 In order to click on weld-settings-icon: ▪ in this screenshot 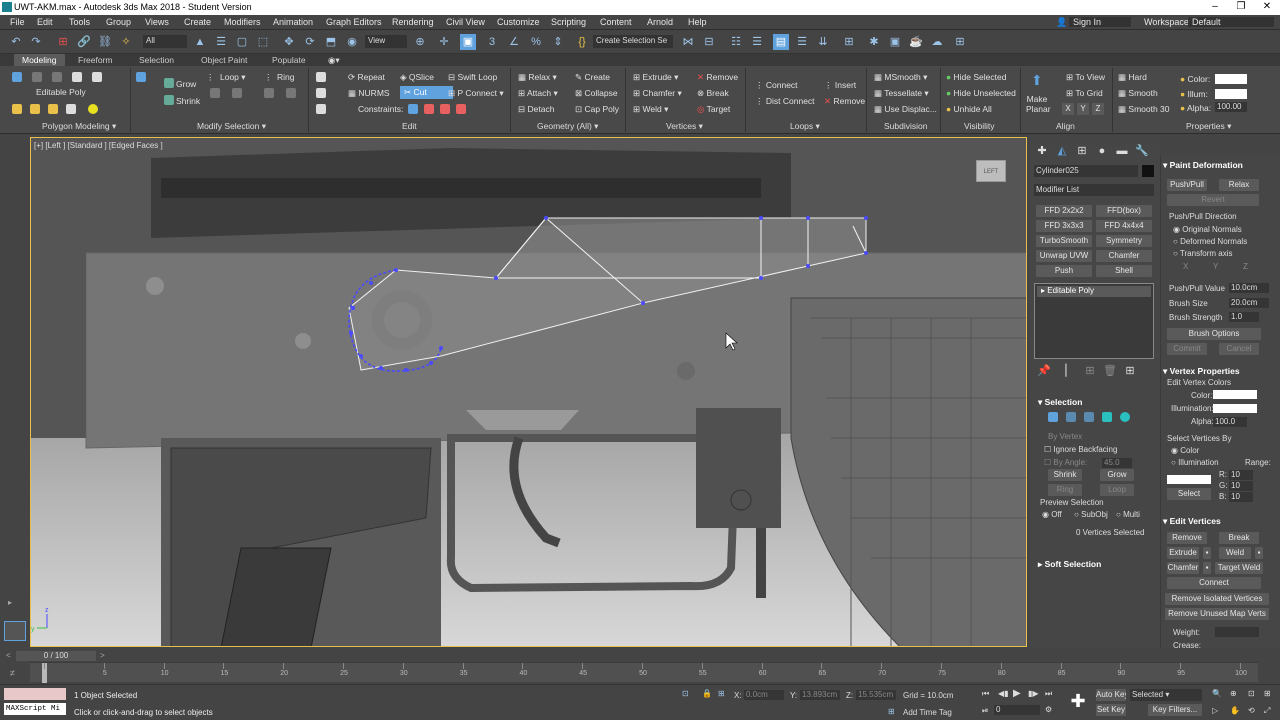, I will do `click(1259, 553)`.